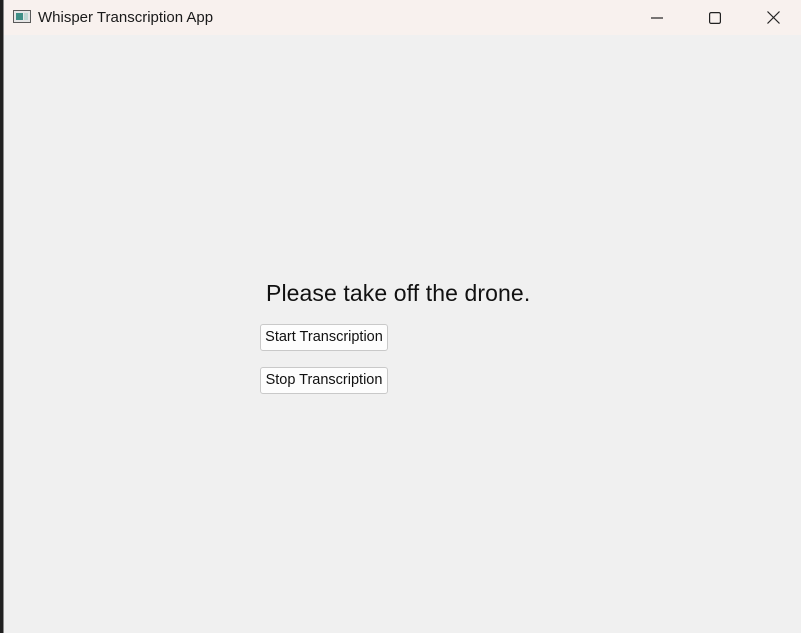 This screenshot has width=801, height=633. What do you see at coordinates (402, 17) in the screenshot?
I see `title-bar: Whisper Transcription App` at bounding box center [402, 17].